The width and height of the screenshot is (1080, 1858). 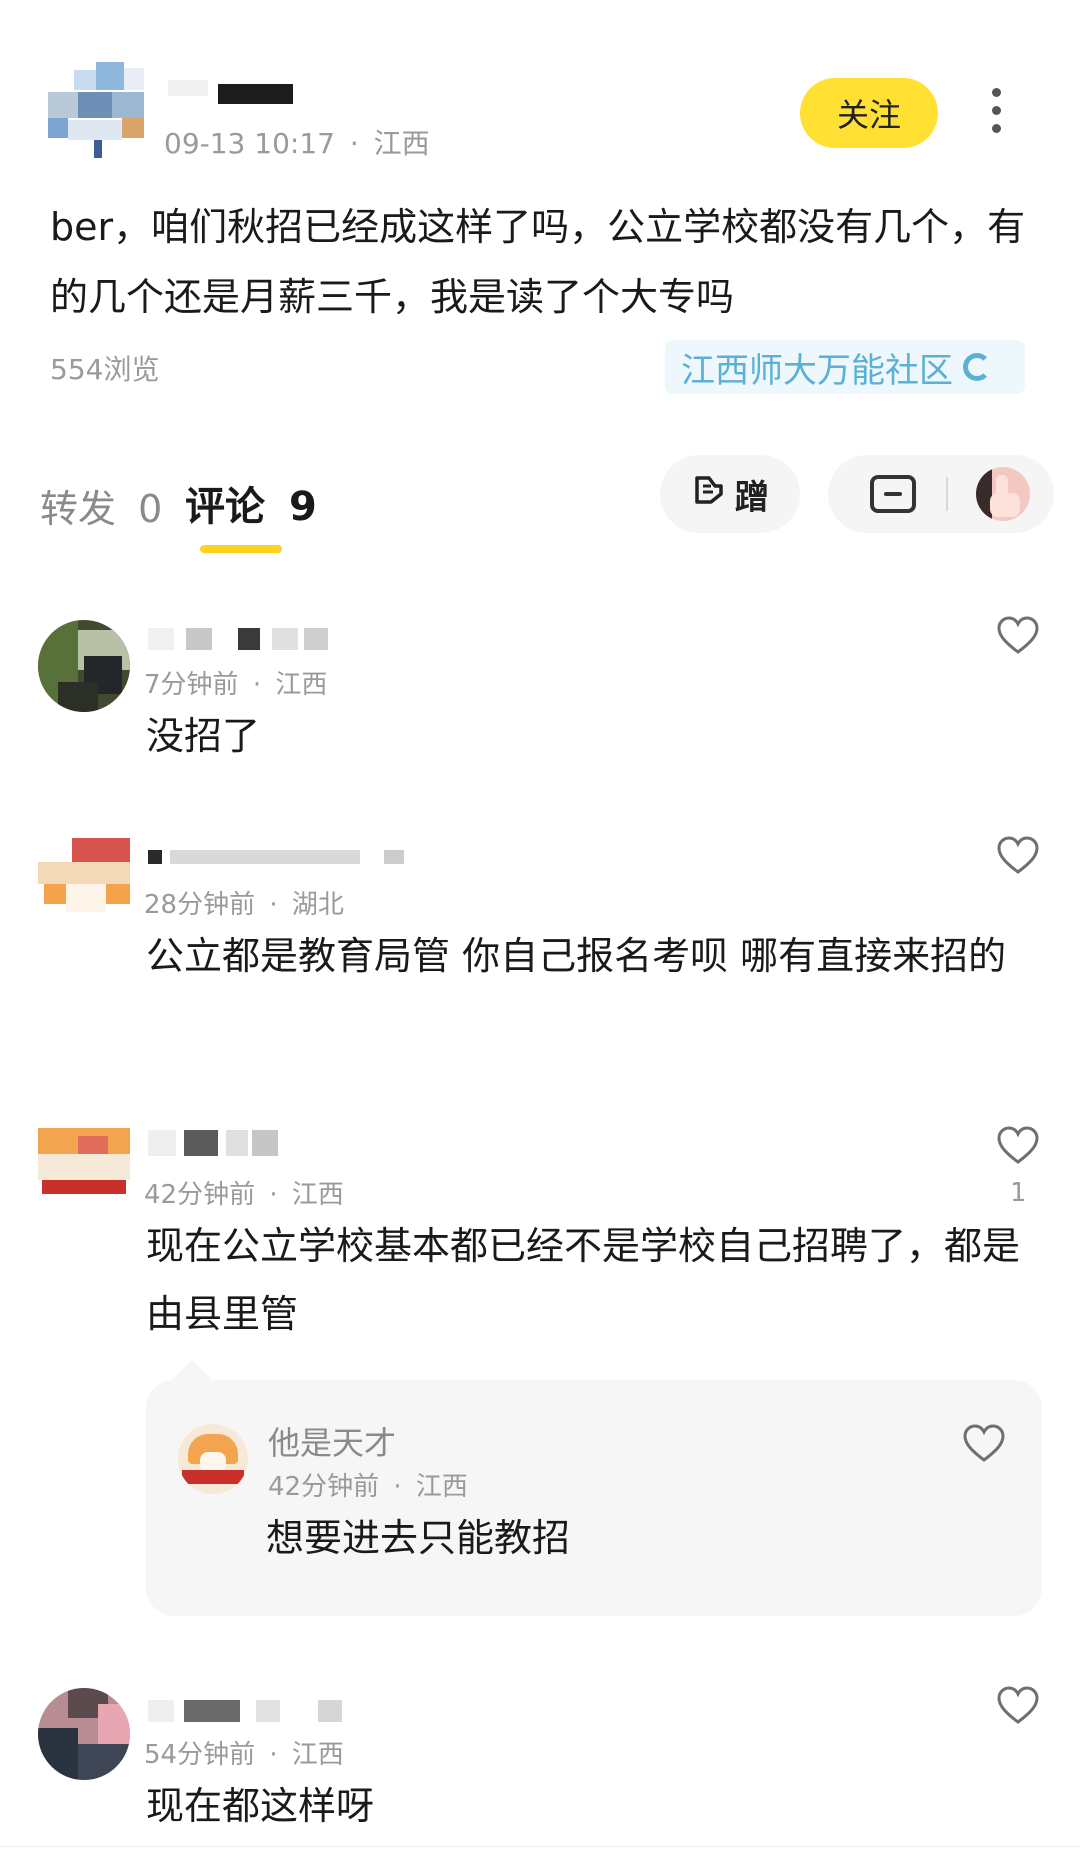 I want to click on comment-meta: 54分钟前 · 江西, so click(x=244, y=1752).